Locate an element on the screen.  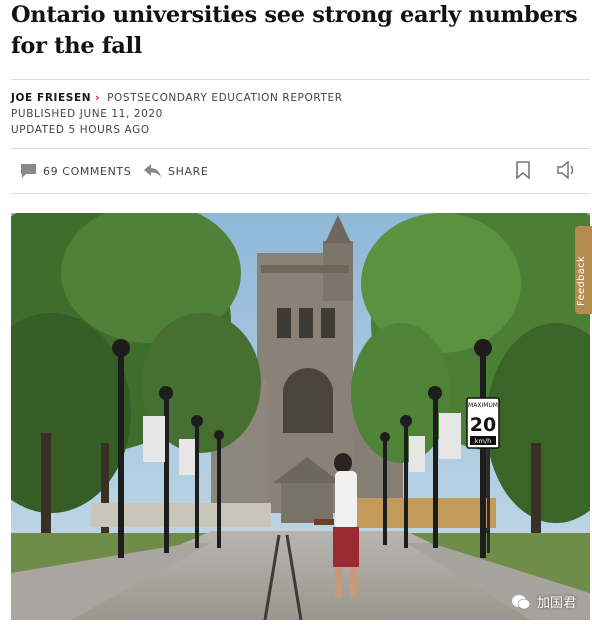
bookmark-button is located at coordinates (523, 171).